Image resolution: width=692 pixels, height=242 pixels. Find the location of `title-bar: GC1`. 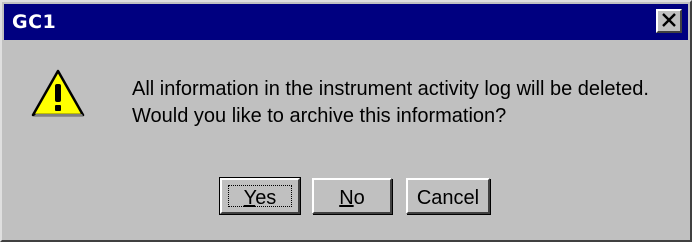

title-bar: GC1 is located at coordinates (346, 22).